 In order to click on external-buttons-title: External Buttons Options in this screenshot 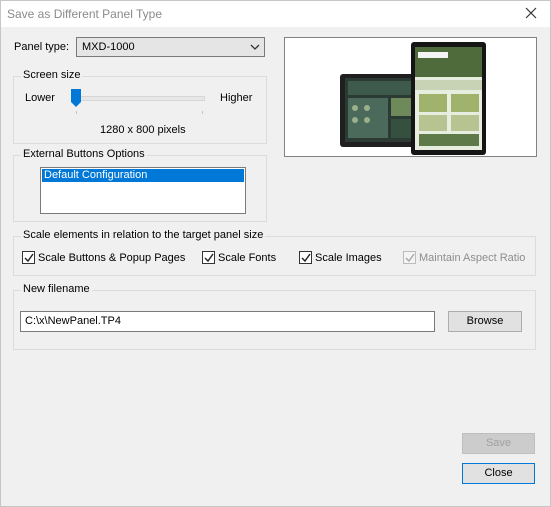, I will do `click(84, 154)`.